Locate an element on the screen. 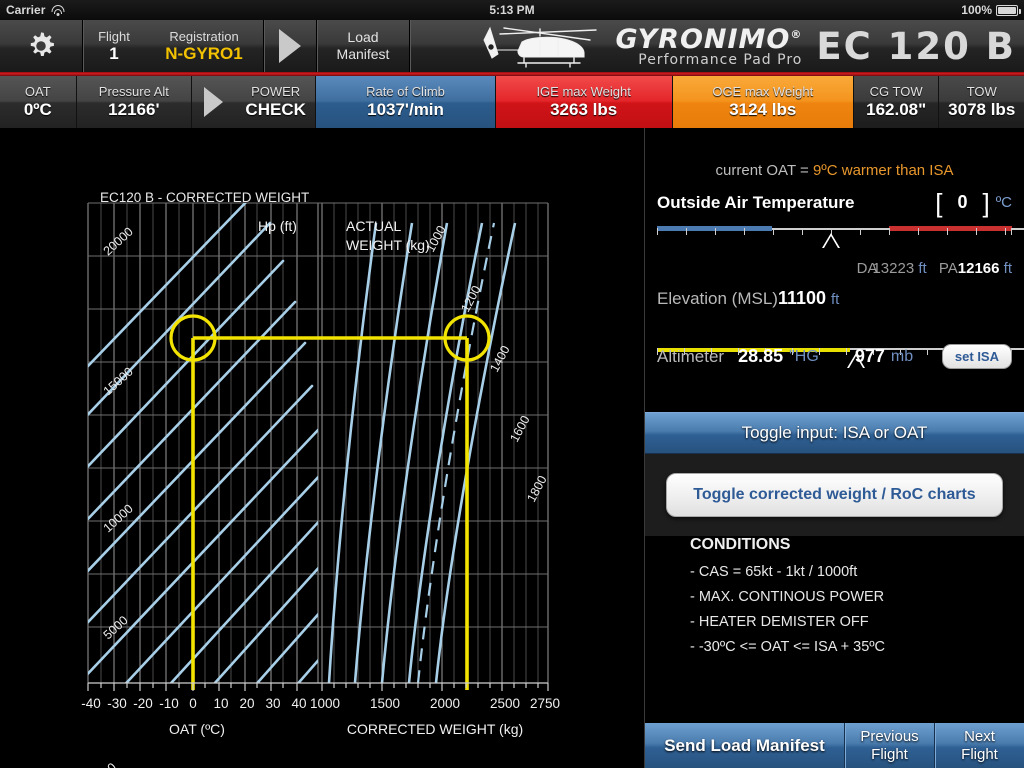 The height and width of the screenshot is (768, 1024). next-flight-line2: Flight is located at coordinates (979, 754).